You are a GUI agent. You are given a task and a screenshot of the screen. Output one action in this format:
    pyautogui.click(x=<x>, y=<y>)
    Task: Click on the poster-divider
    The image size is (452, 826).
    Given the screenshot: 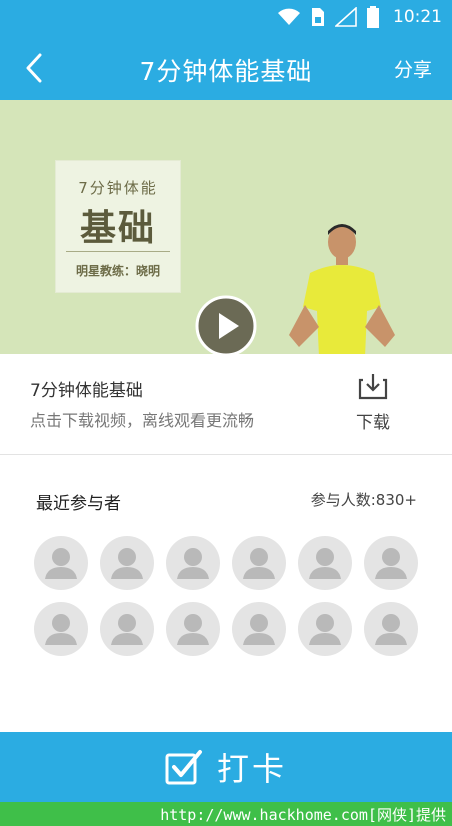 What is the action you would take?
    pyautogui.click(x=118, y=251)
    